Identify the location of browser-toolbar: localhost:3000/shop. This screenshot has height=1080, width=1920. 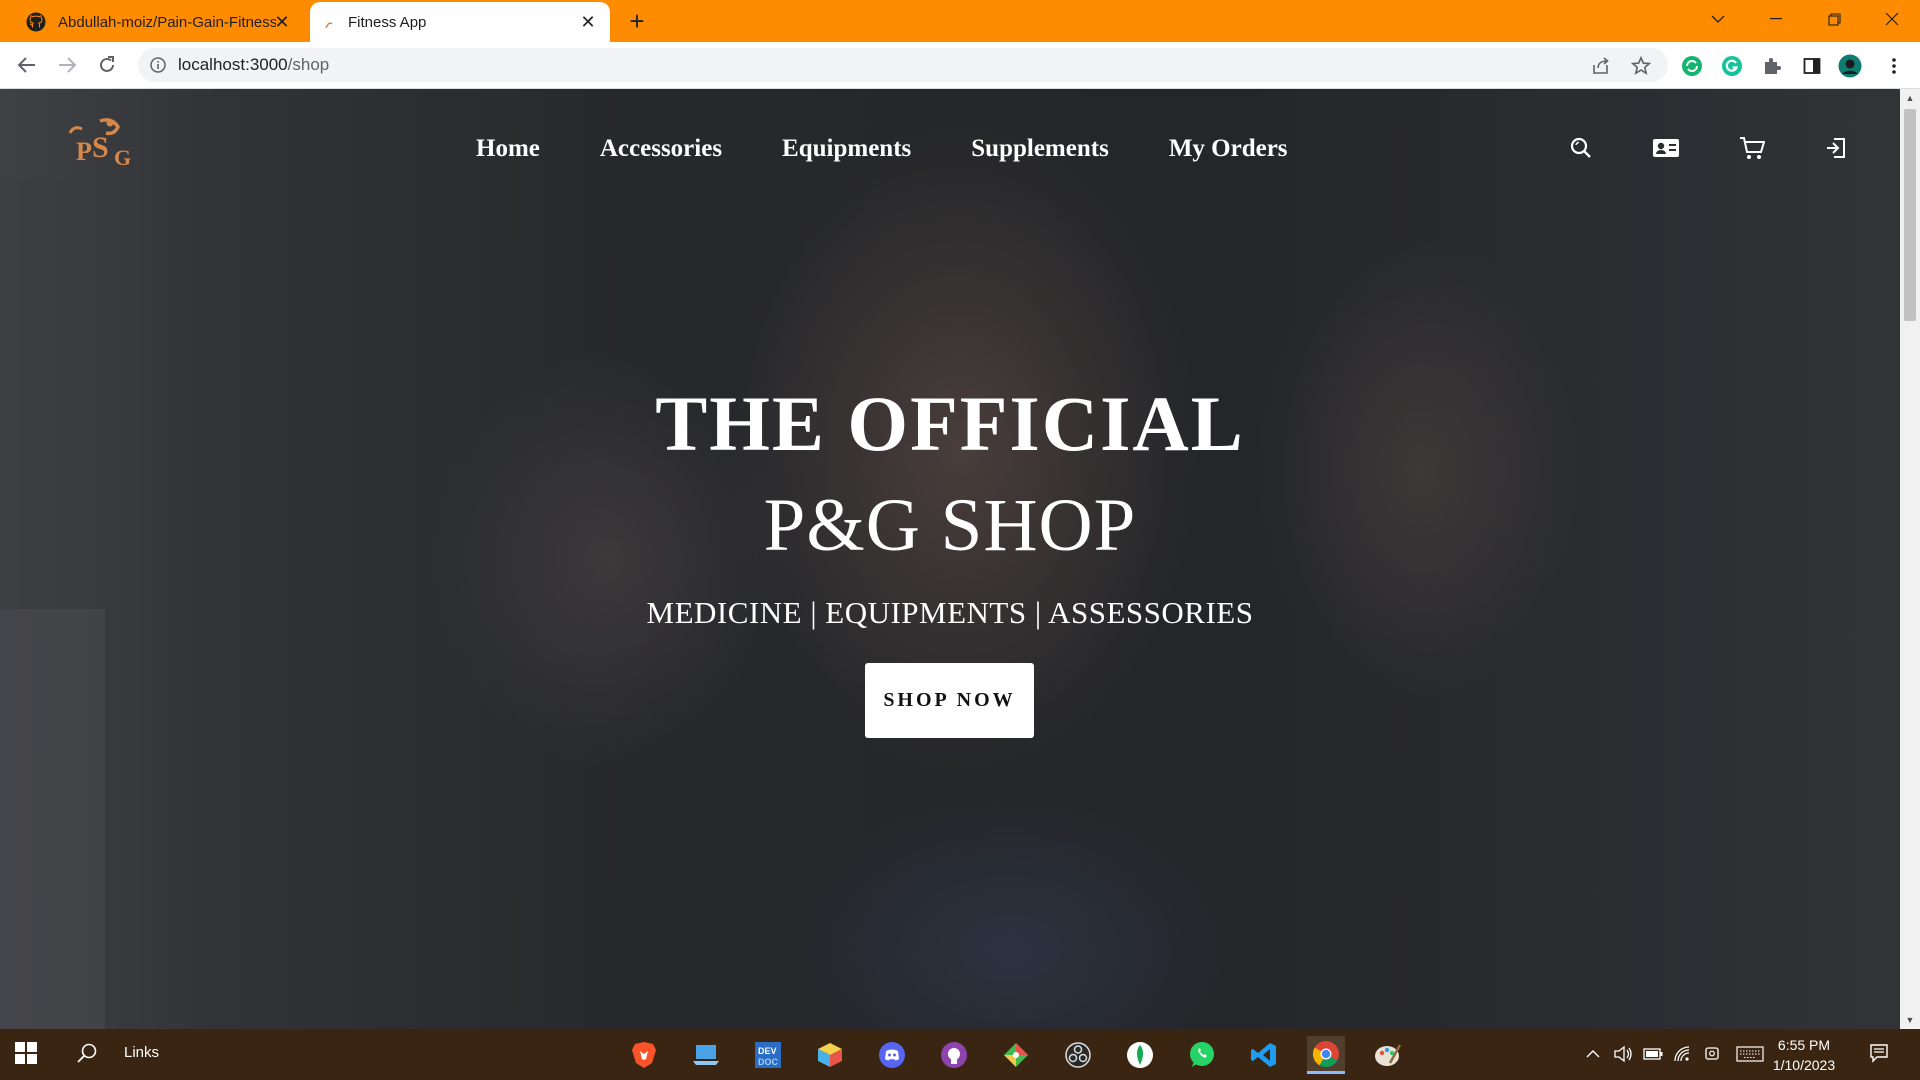
(960, 65).